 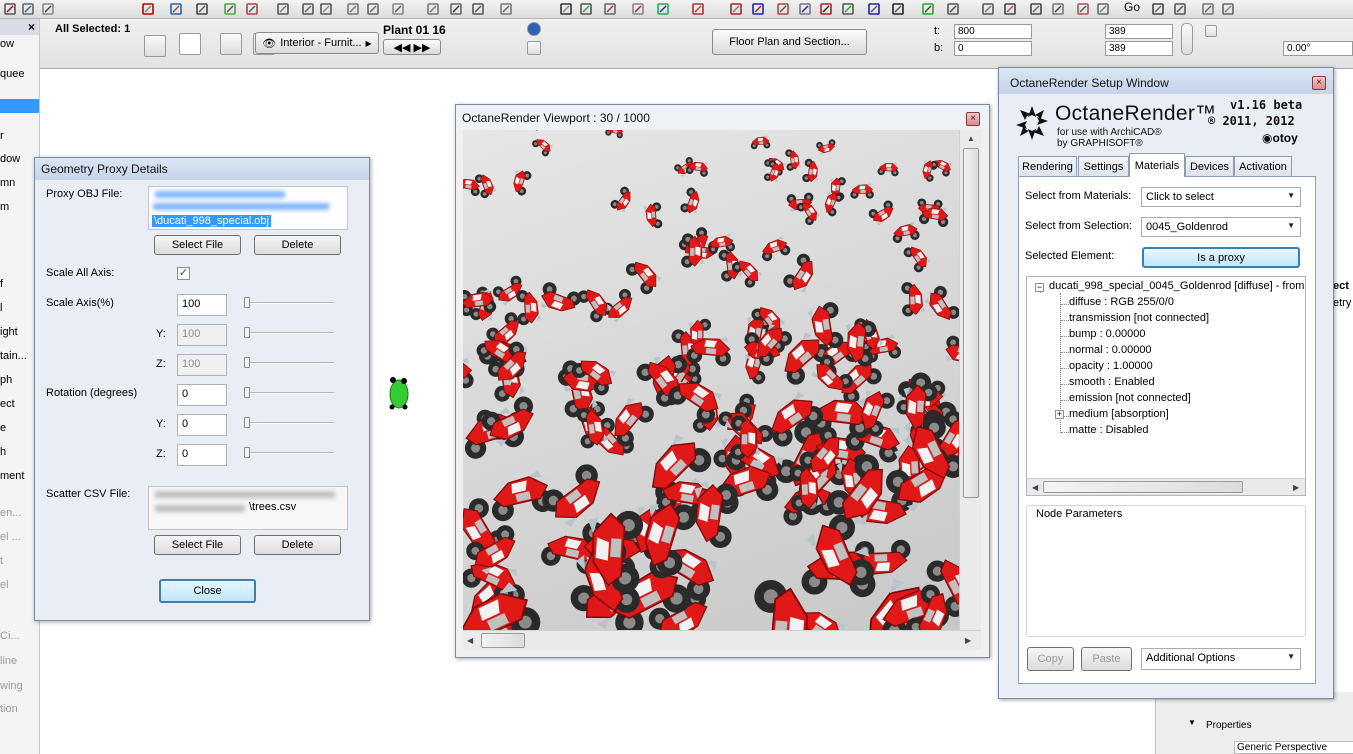 What do you see at coordinates (4, 207) in the screenshot?
I see `palette-tool-item: m` at bounding box center [4, 207].